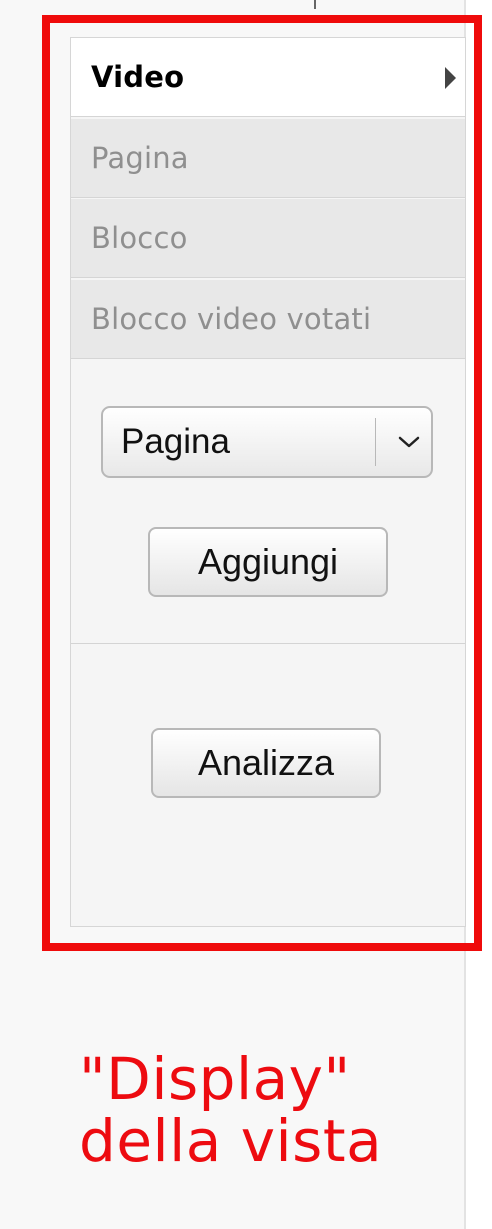 The height and width of the screenshot is (1229, 492). I want to click on tab-label: Video, so click(138, 77).